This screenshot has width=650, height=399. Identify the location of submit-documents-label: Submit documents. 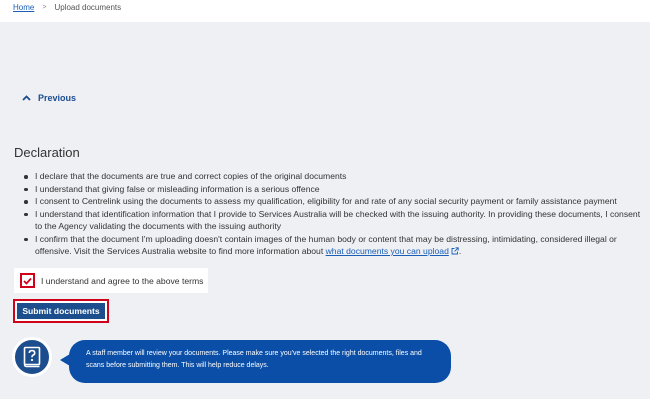
(61, 311).